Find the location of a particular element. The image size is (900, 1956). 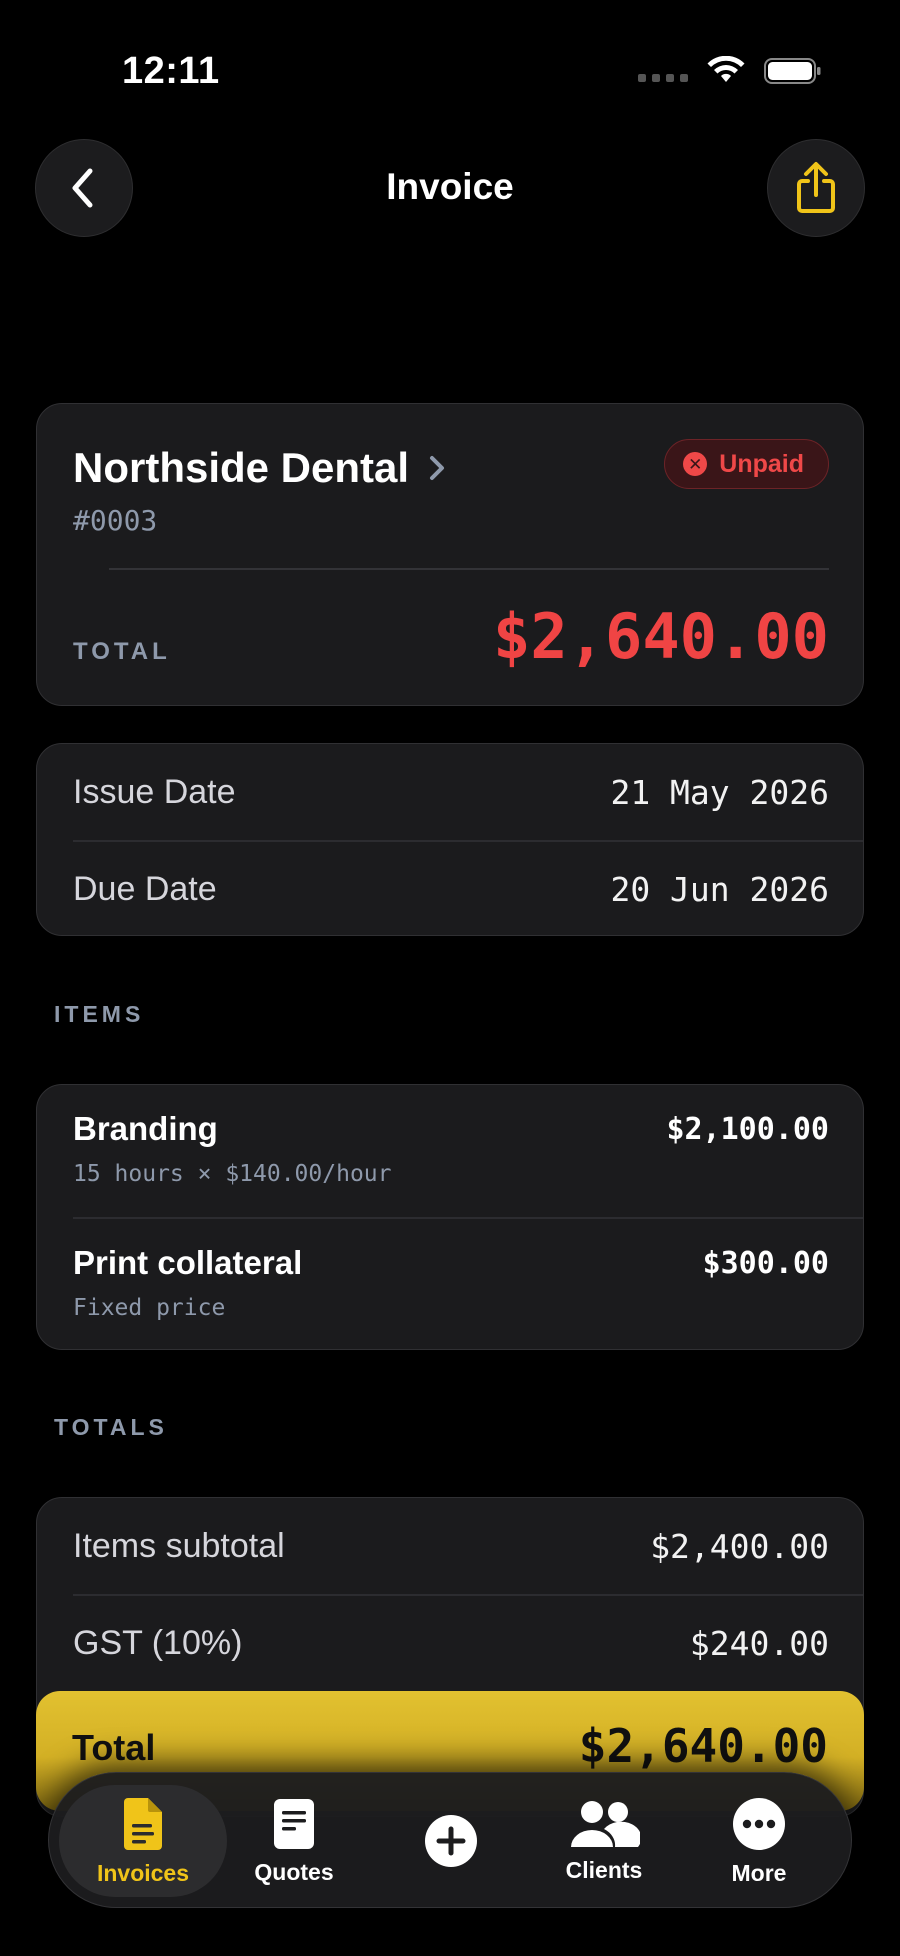

tab-label: Clients is located at coordinates (604, 1869).